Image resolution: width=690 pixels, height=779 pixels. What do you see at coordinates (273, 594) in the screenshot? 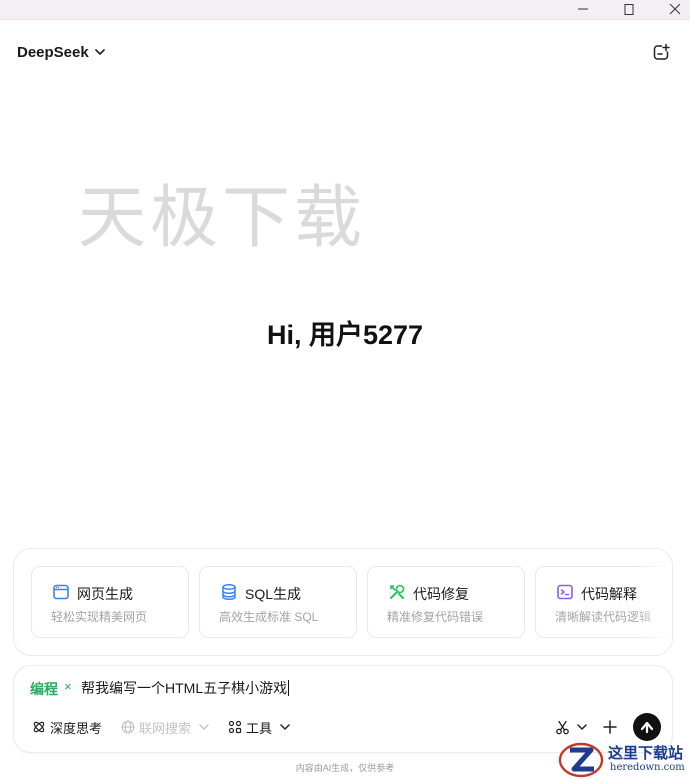
I see `card-title: SQL生成` at bounding box center [273, 594].